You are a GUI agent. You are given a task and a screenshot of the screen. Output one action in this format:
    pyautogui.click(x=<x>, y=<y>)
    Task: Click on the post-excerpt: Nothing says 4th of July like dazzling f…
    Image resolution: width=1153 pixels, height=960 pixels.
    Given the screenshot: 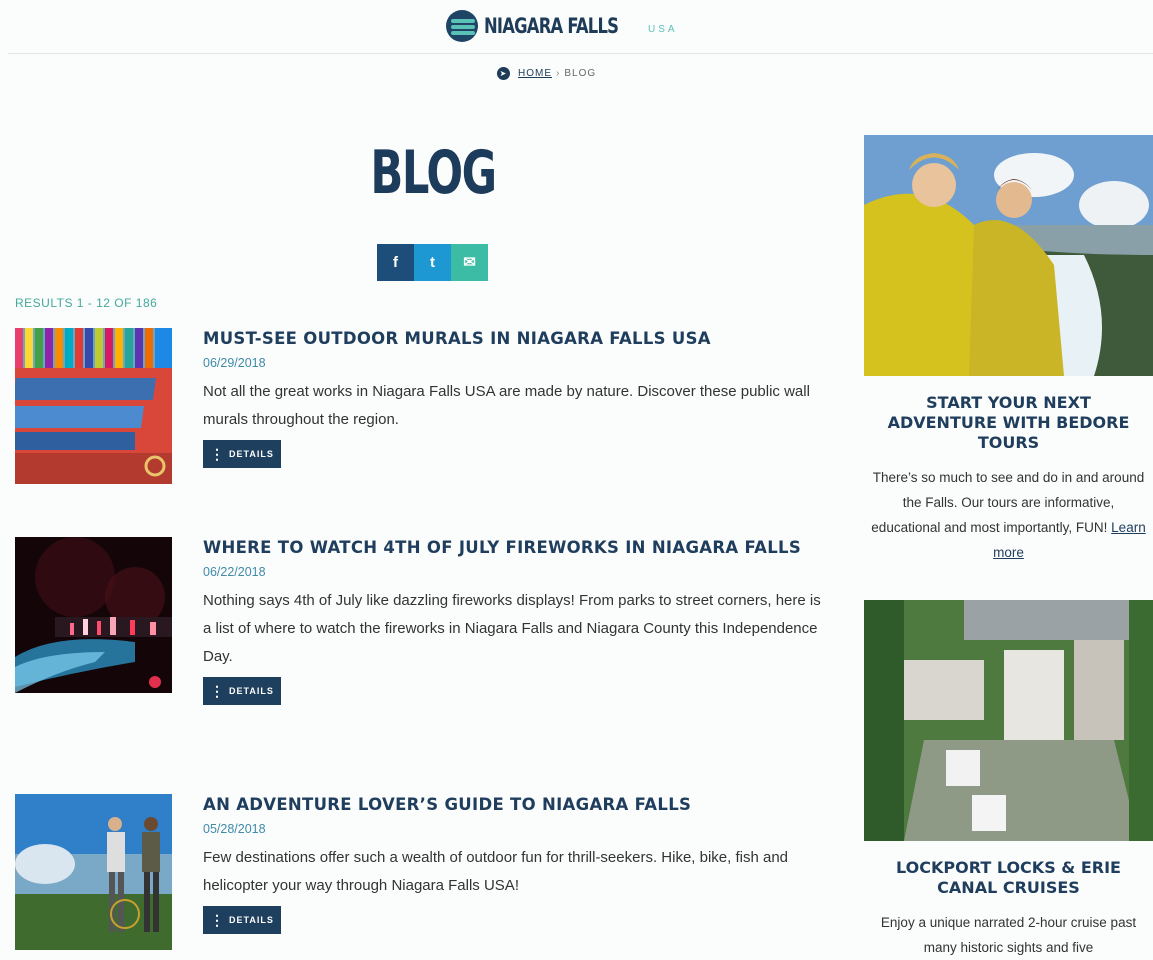 What is the action you would take?
    pyautogui.click(x=512, y=628)
    